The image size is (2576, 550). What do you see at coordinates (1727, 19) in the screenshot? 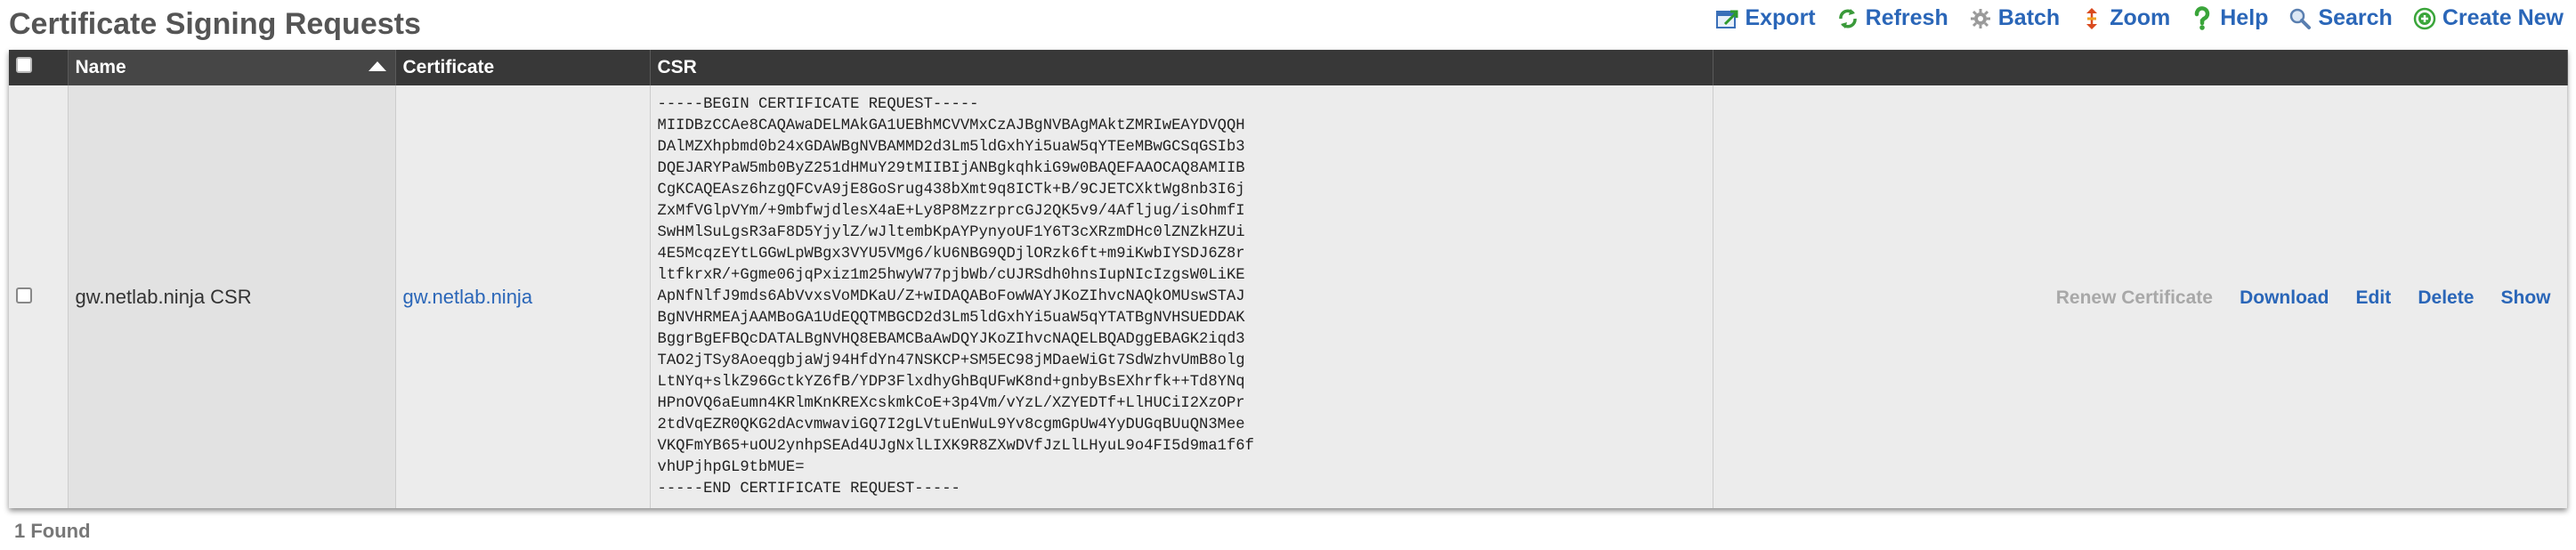
I see `export-icon` at bounding box center [1727, 19].